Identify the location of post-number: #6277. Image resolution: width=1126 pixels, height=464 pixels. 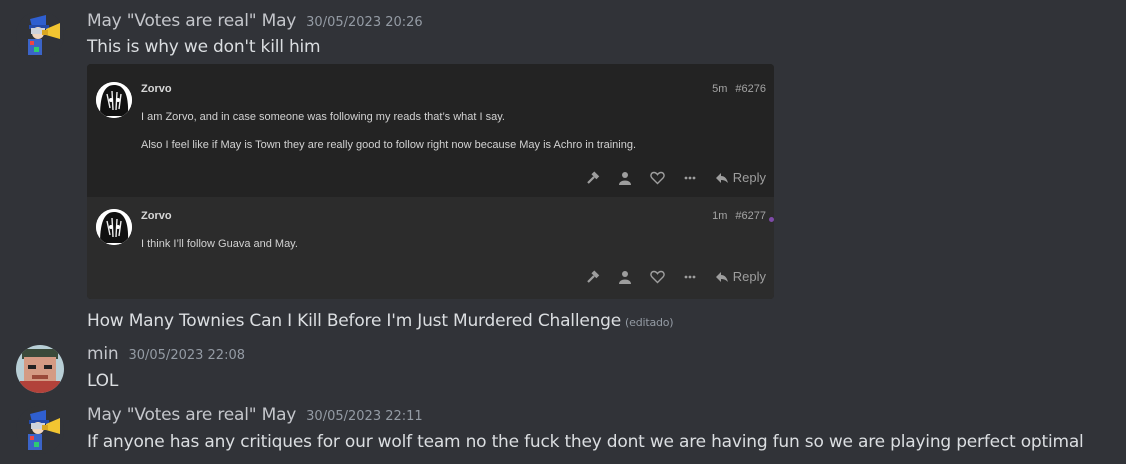
(750, 216).